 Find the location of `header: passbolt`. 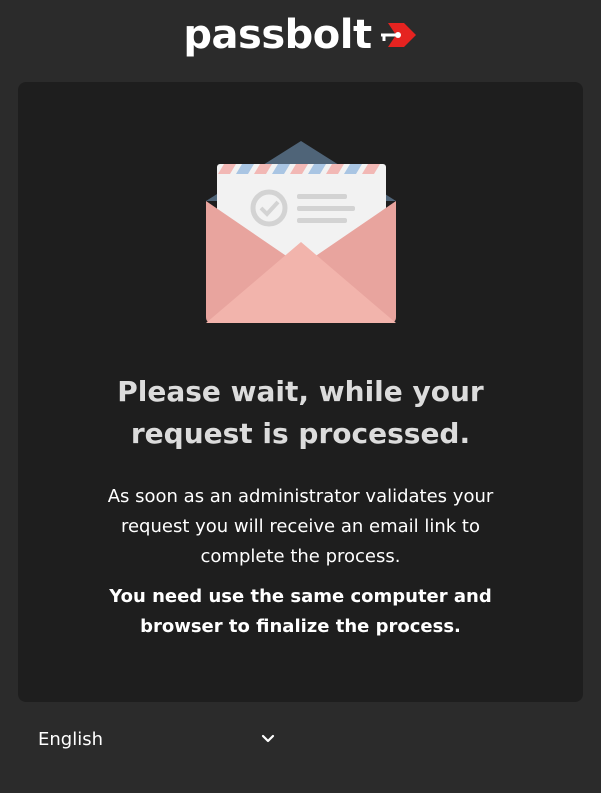

header: passbolt is located at coordinates (300, 35).